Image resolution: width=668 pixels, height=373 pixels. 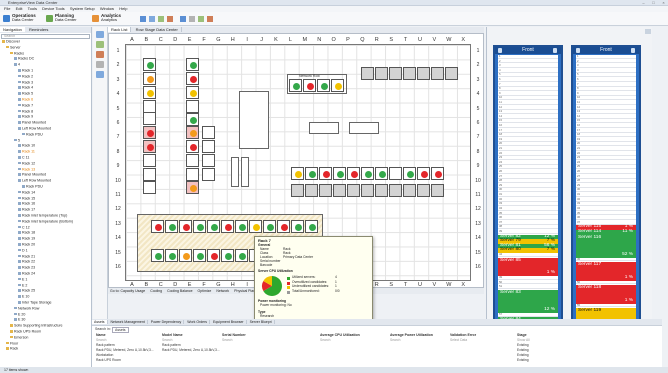 I want to click on menu-help: Help, so click(x=123, y=8).